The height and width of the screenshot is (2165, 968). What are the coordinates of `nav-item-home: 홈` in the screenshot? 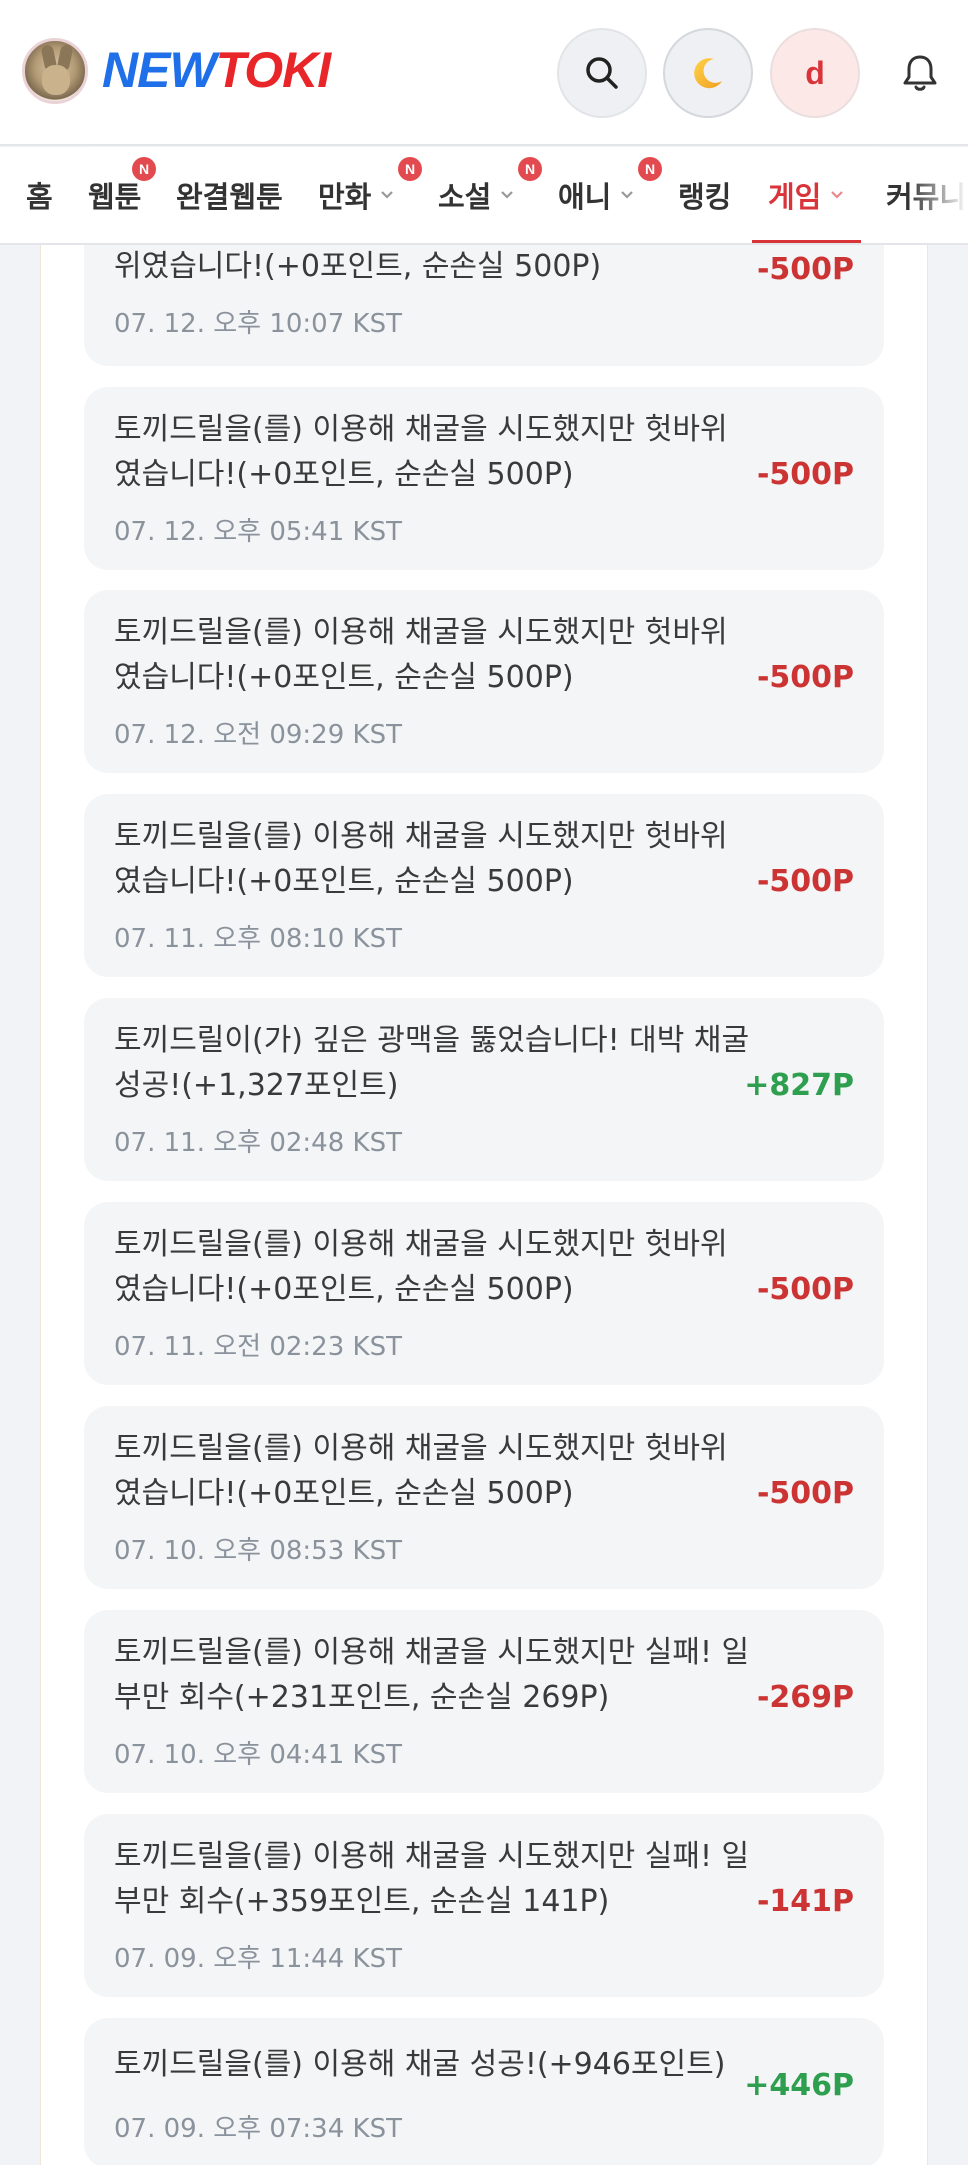 It's located at (39, 195).